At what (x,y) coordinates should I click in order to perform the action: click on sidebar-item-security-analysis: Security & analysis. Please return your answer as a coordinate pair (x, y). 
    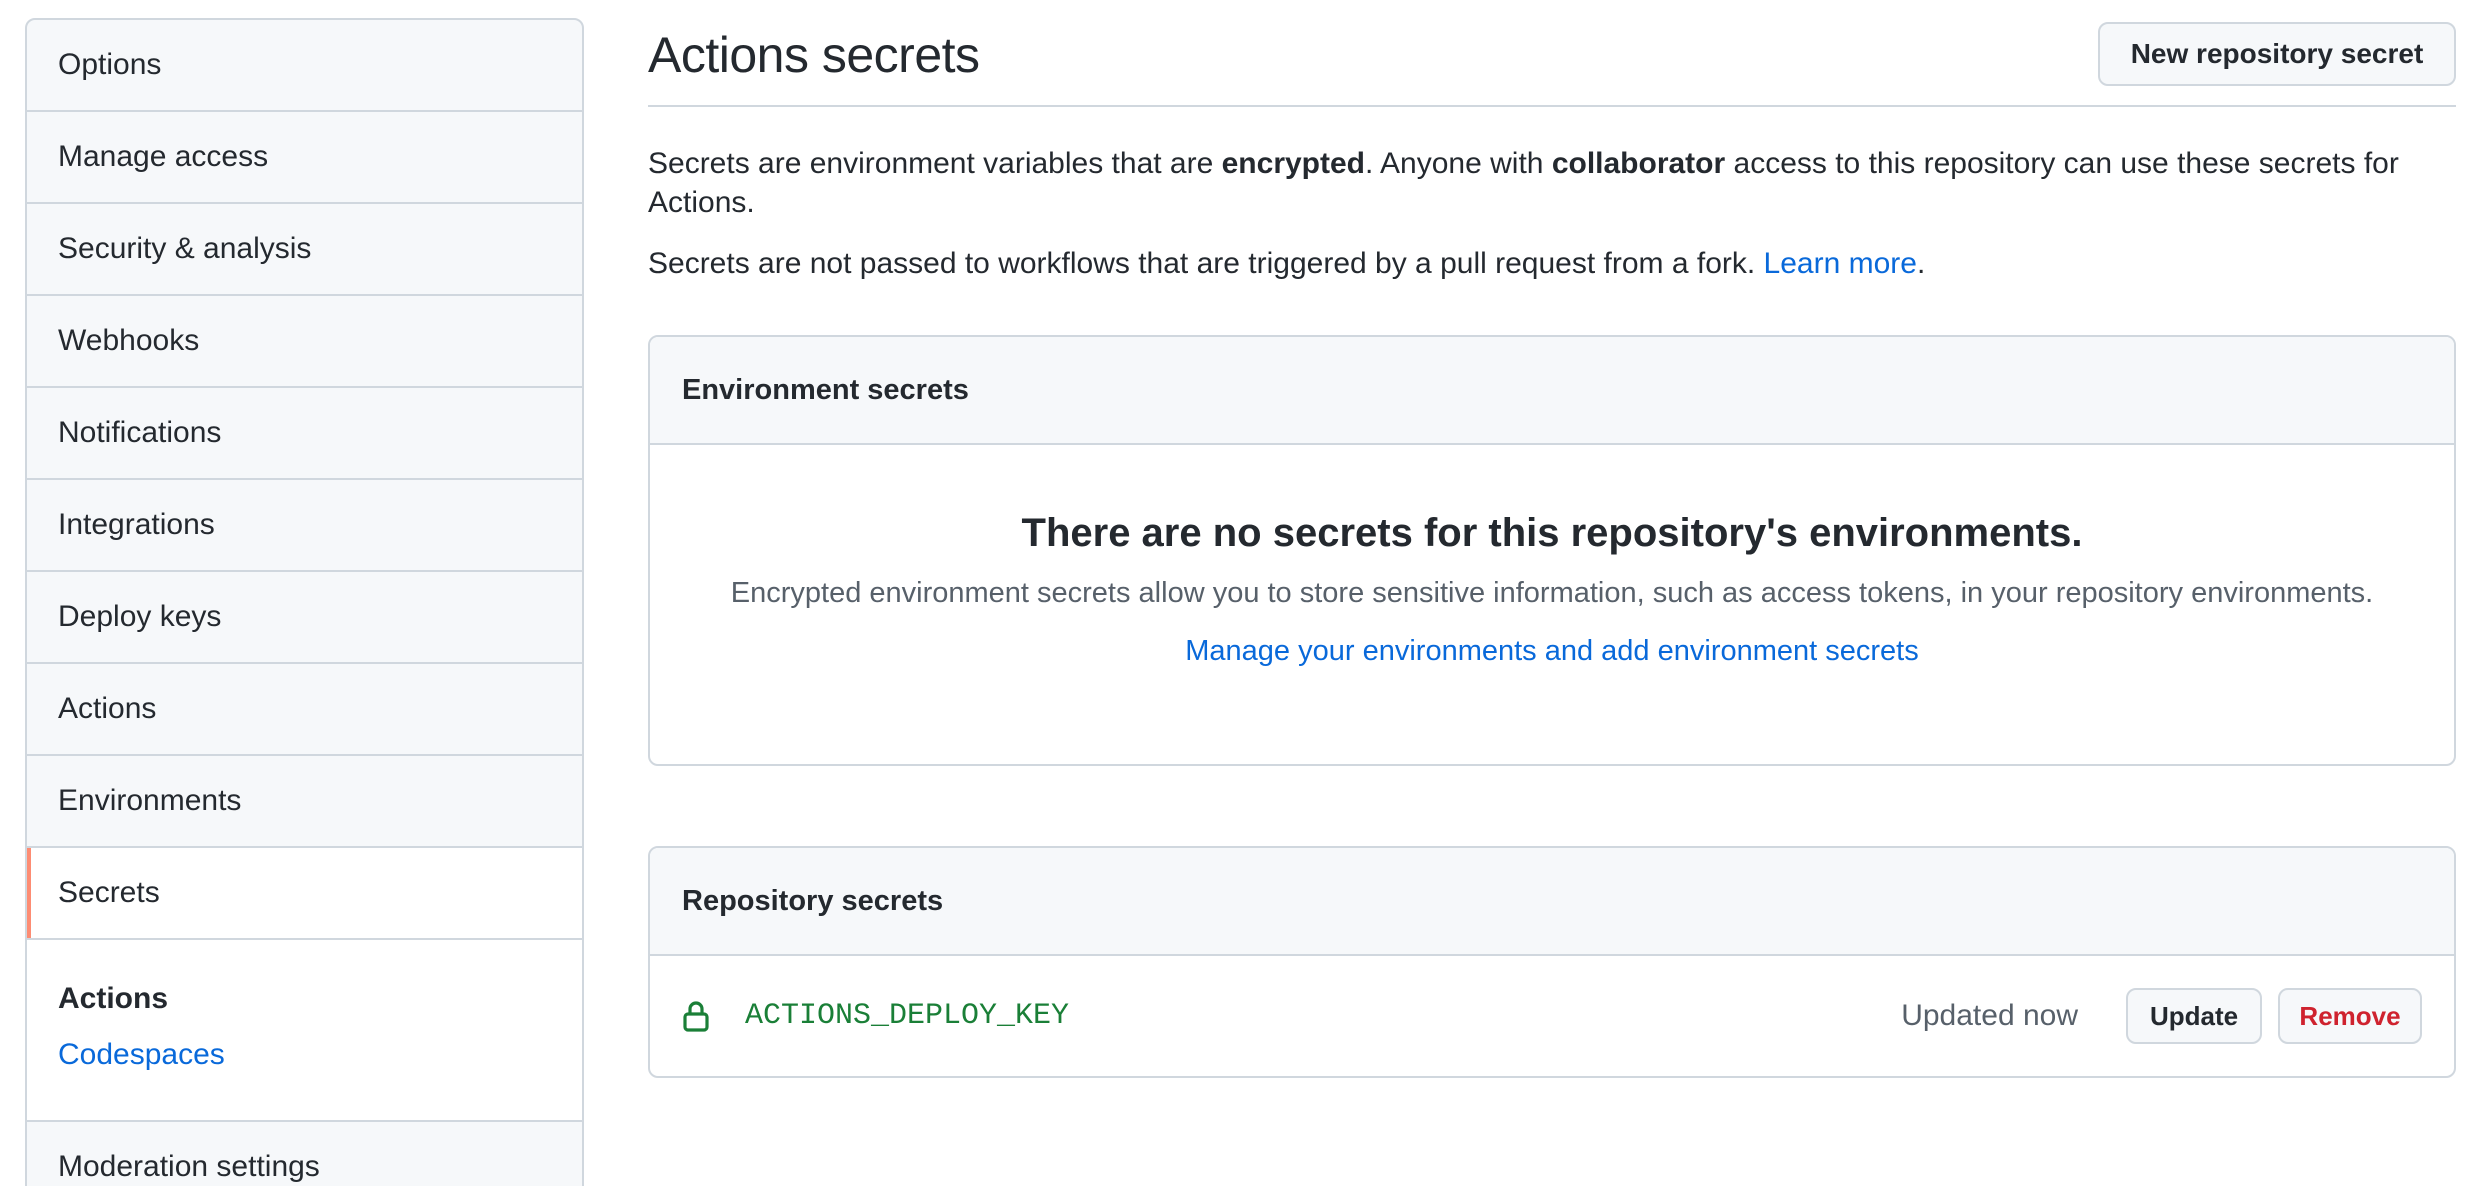
    Looking at the image, I should click on (304, 250).